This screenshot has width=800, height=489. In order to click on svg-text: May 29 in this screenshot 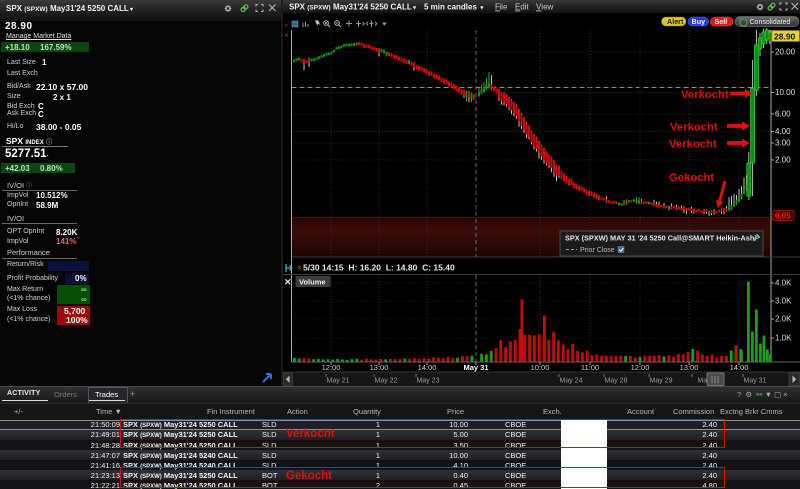, I will do `click(661, 381)`.